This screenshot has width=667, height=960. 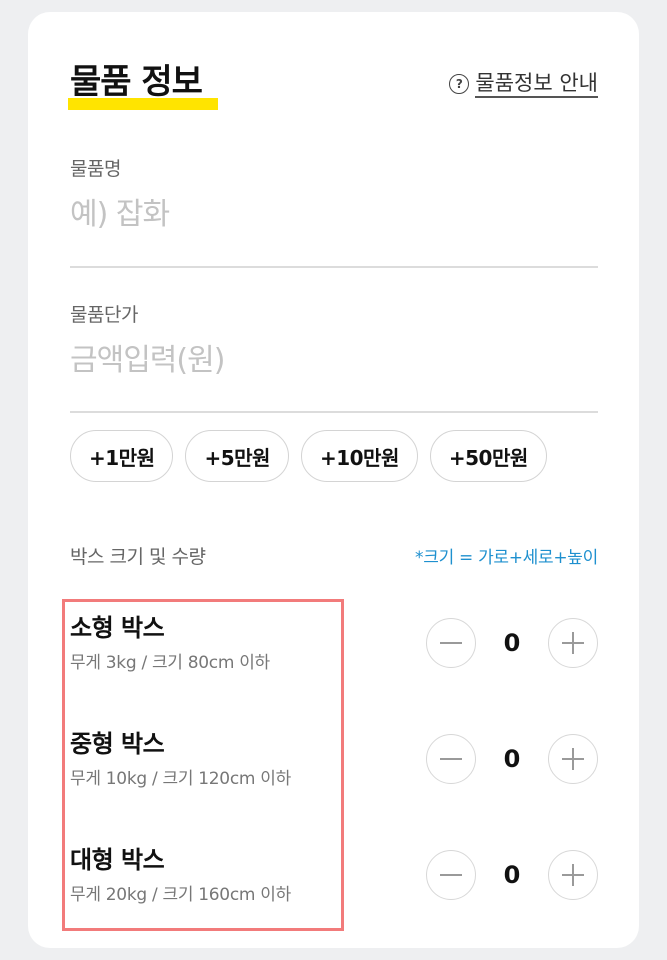 What do you see at coordinates (334, 360) in the screenshot?
I see `item-price-input` at bounding box center [334, 360].